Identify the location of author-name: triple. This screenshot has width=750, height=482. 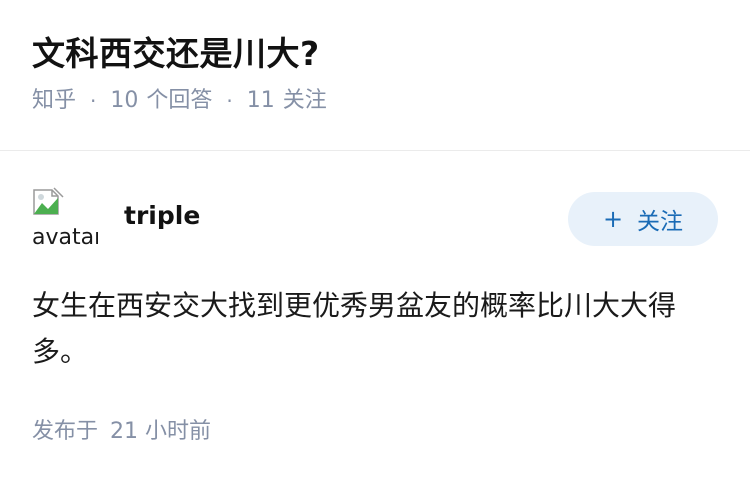
(162, 216).